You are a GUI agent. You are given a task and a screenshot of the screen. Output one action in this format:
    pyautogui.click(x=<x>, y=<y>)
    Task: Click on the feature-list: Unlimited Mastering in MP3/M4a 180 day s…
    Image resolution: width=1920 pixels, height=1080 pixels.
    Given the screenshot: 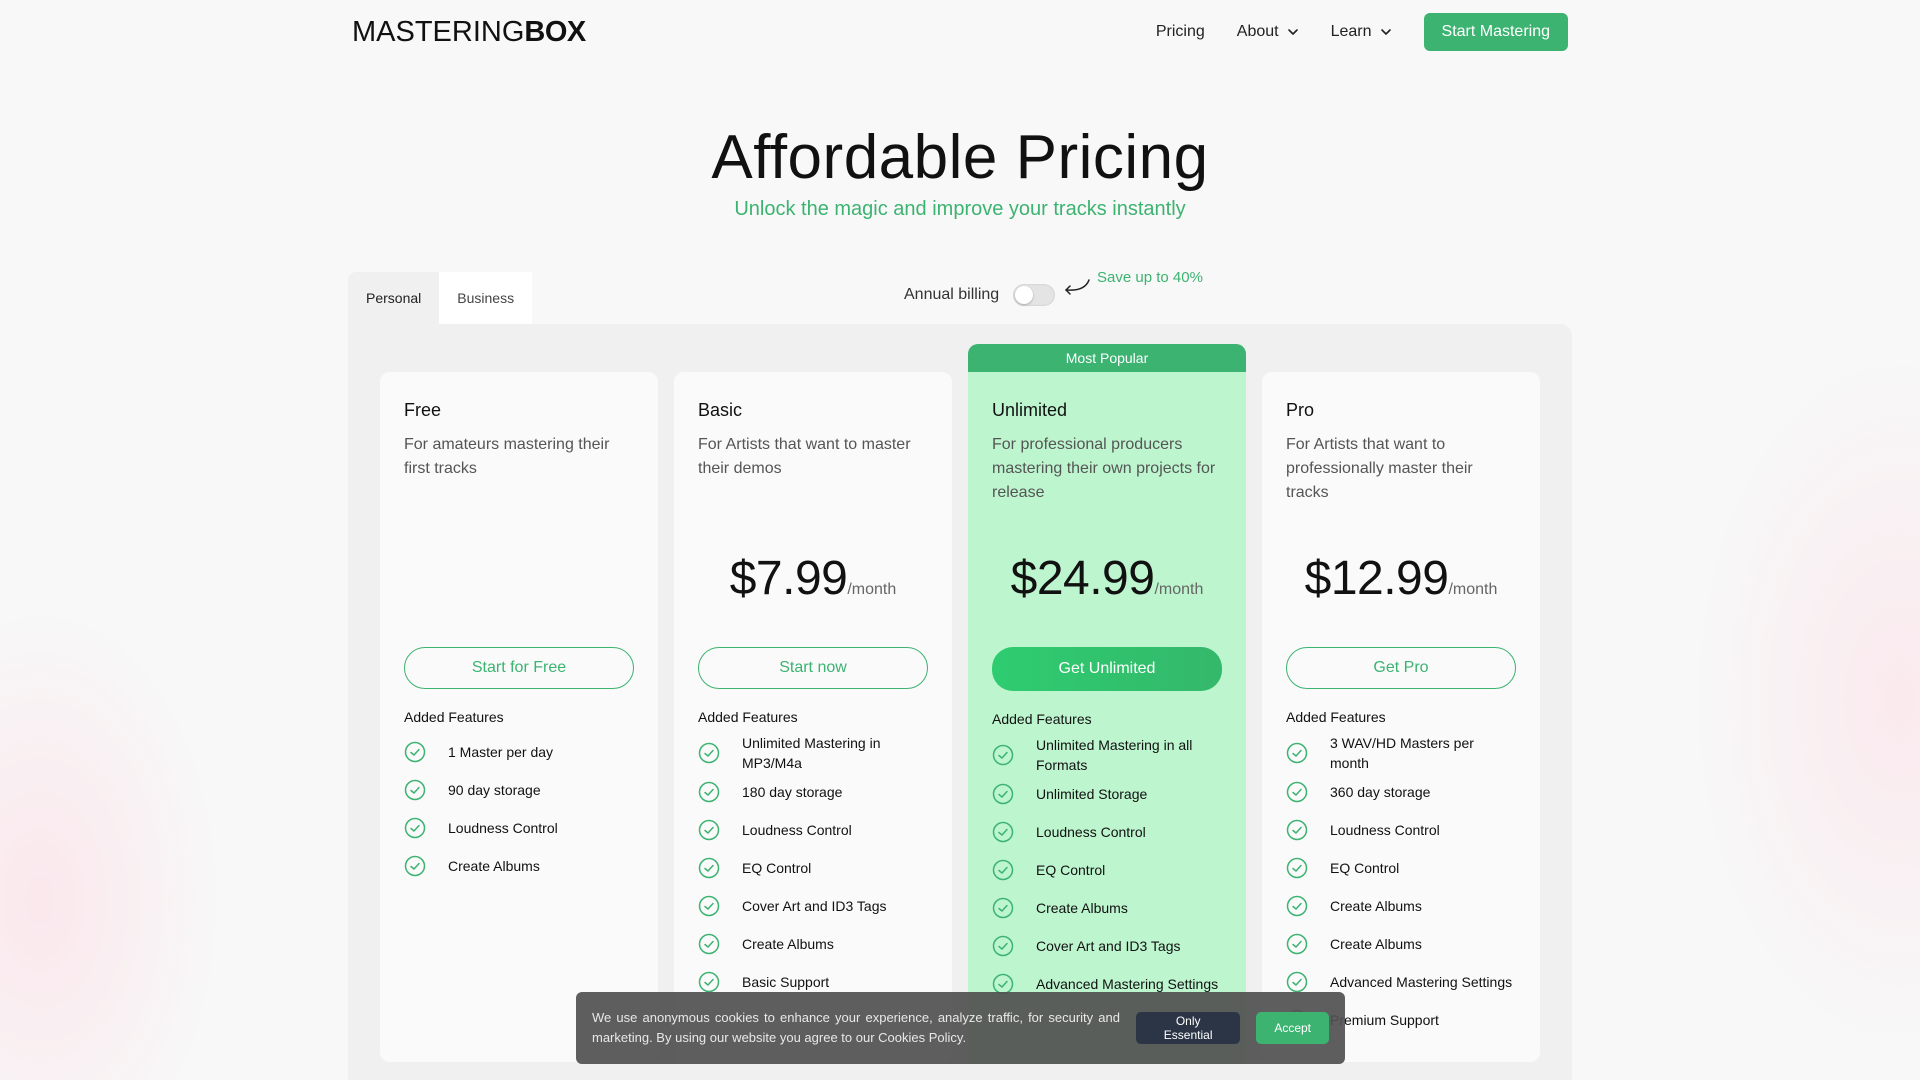 What is the action you would take?
    pyautogui.click(x=813, y=867)
    